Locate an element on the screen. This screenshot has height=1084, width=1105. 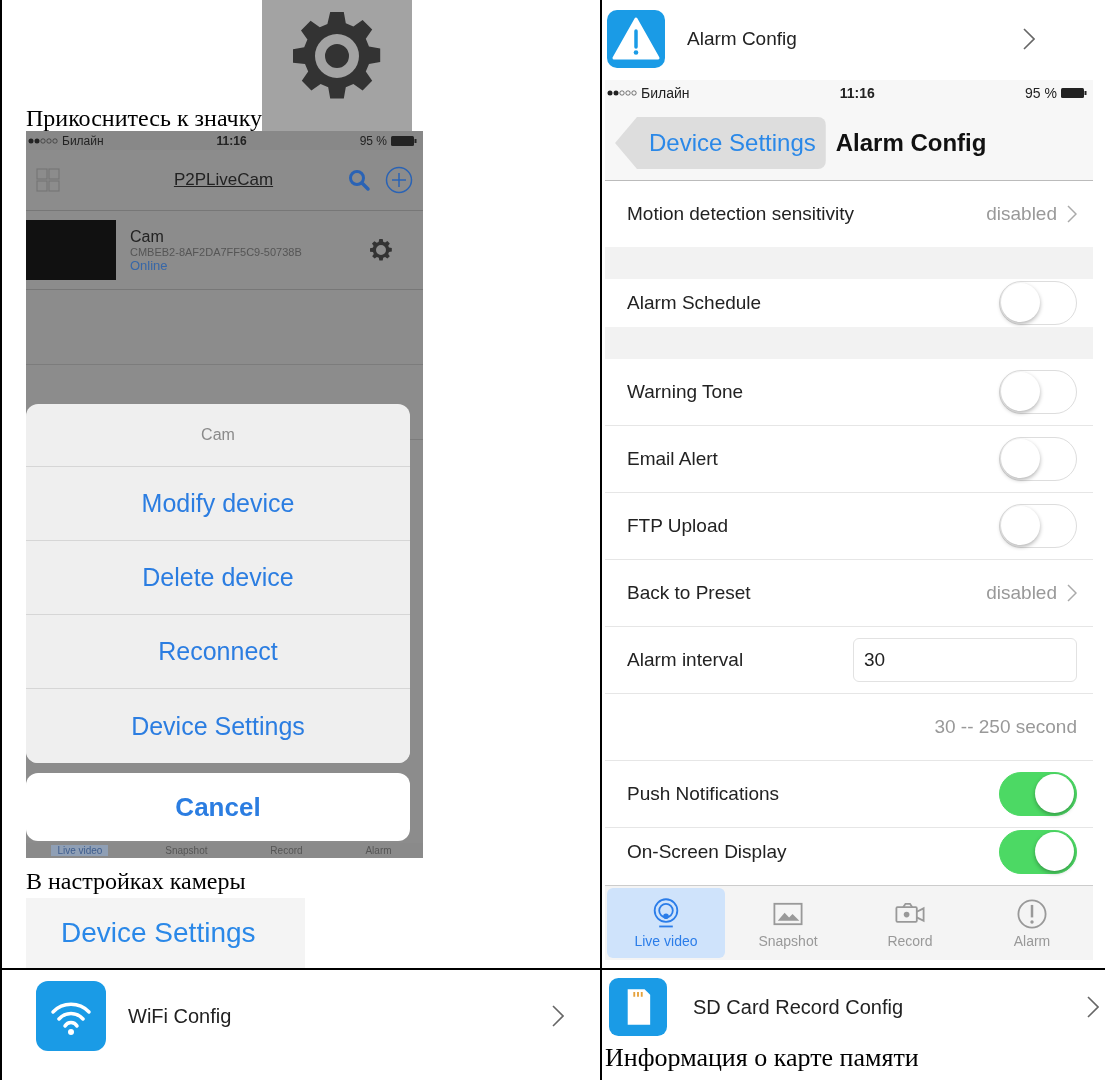
setting-label: Motion detection sensitivity is located at coordinates (741, 214).